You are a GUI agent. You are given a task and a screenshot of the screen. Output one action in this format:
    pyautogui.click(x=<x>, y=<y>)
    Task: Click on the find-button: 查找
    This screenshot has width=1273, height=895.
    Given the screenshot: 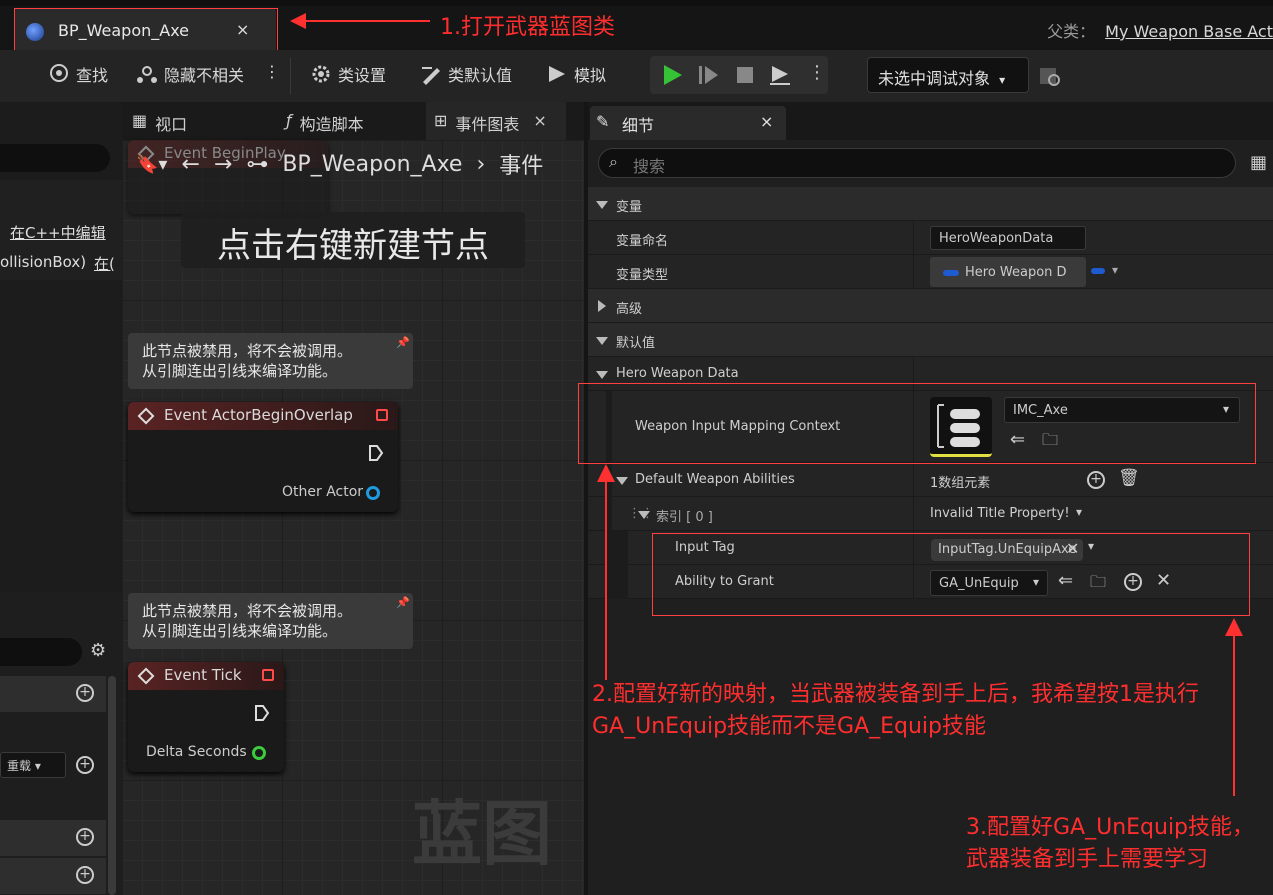 What is the action you would take?
    pyautogui.click(x=78, y=74)
    